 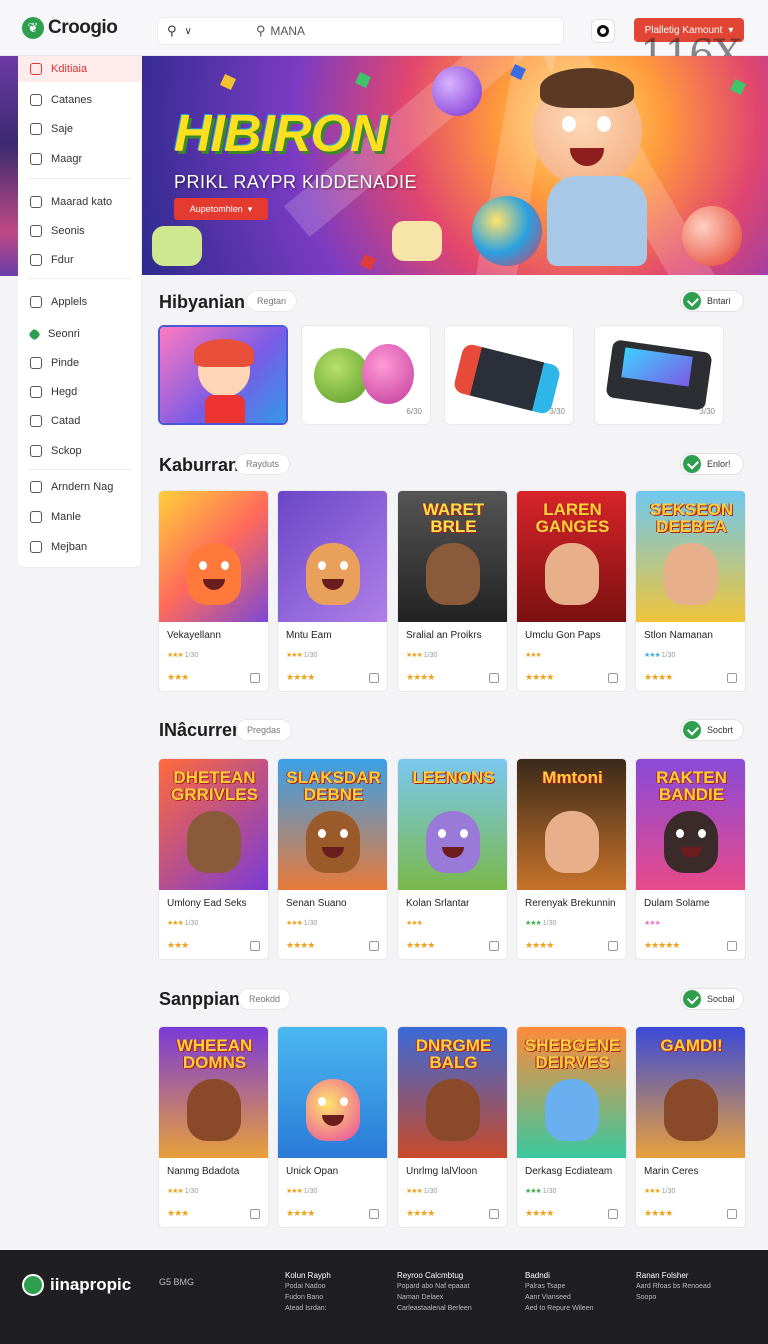 What do you see at coordinates (673, 1297) in the screenshot?
I see `footer-link: Soopo` at bounding box center [673, 1297].